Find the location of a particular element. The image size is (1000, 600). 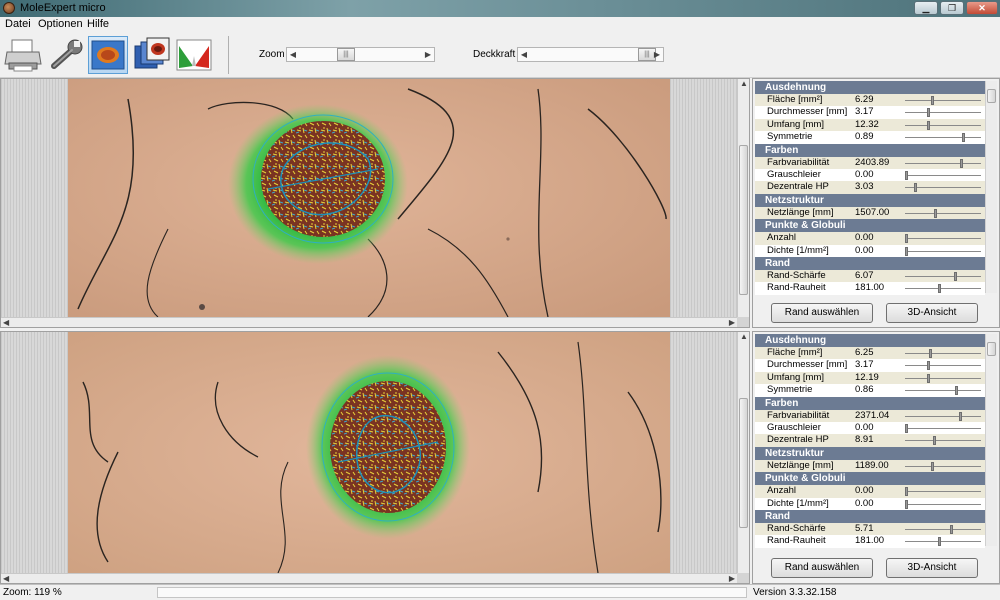

param-row: Dezentrale HP 8.91 is located at coordinates (870, 440).